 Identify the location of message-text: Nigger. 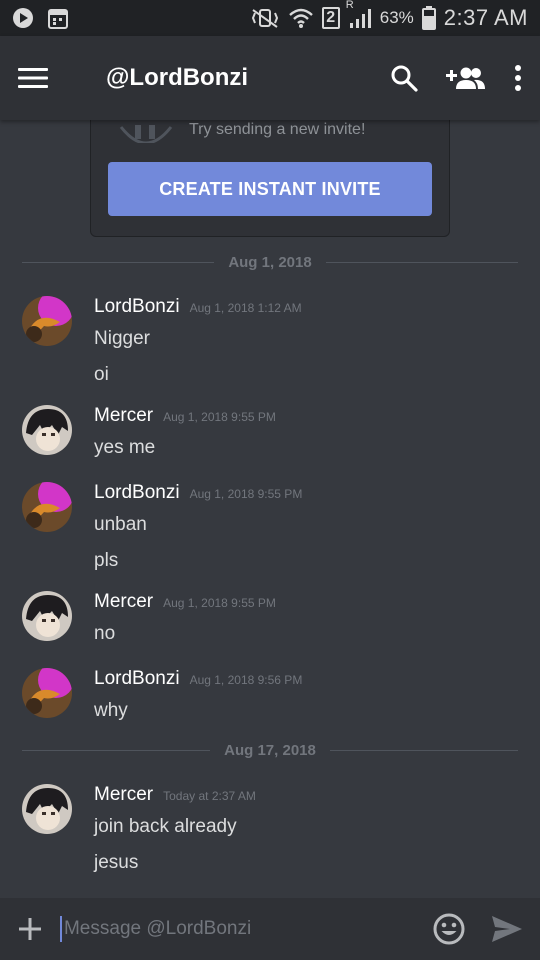
(304, 339).